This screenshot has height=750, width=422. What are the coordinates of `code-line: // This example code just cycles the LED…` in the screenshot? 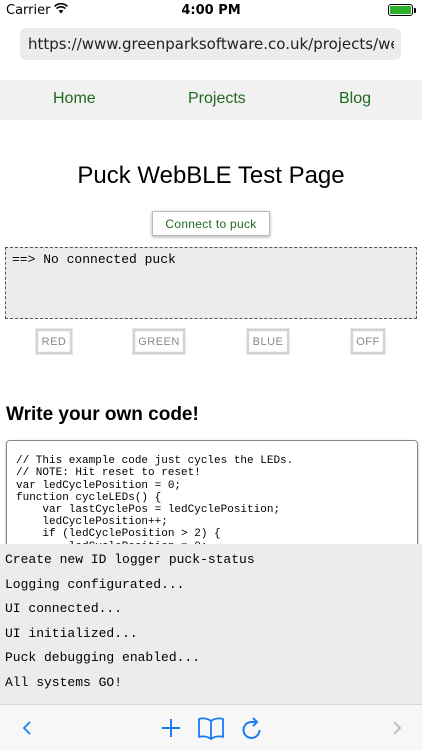 It's located at (155, 461).